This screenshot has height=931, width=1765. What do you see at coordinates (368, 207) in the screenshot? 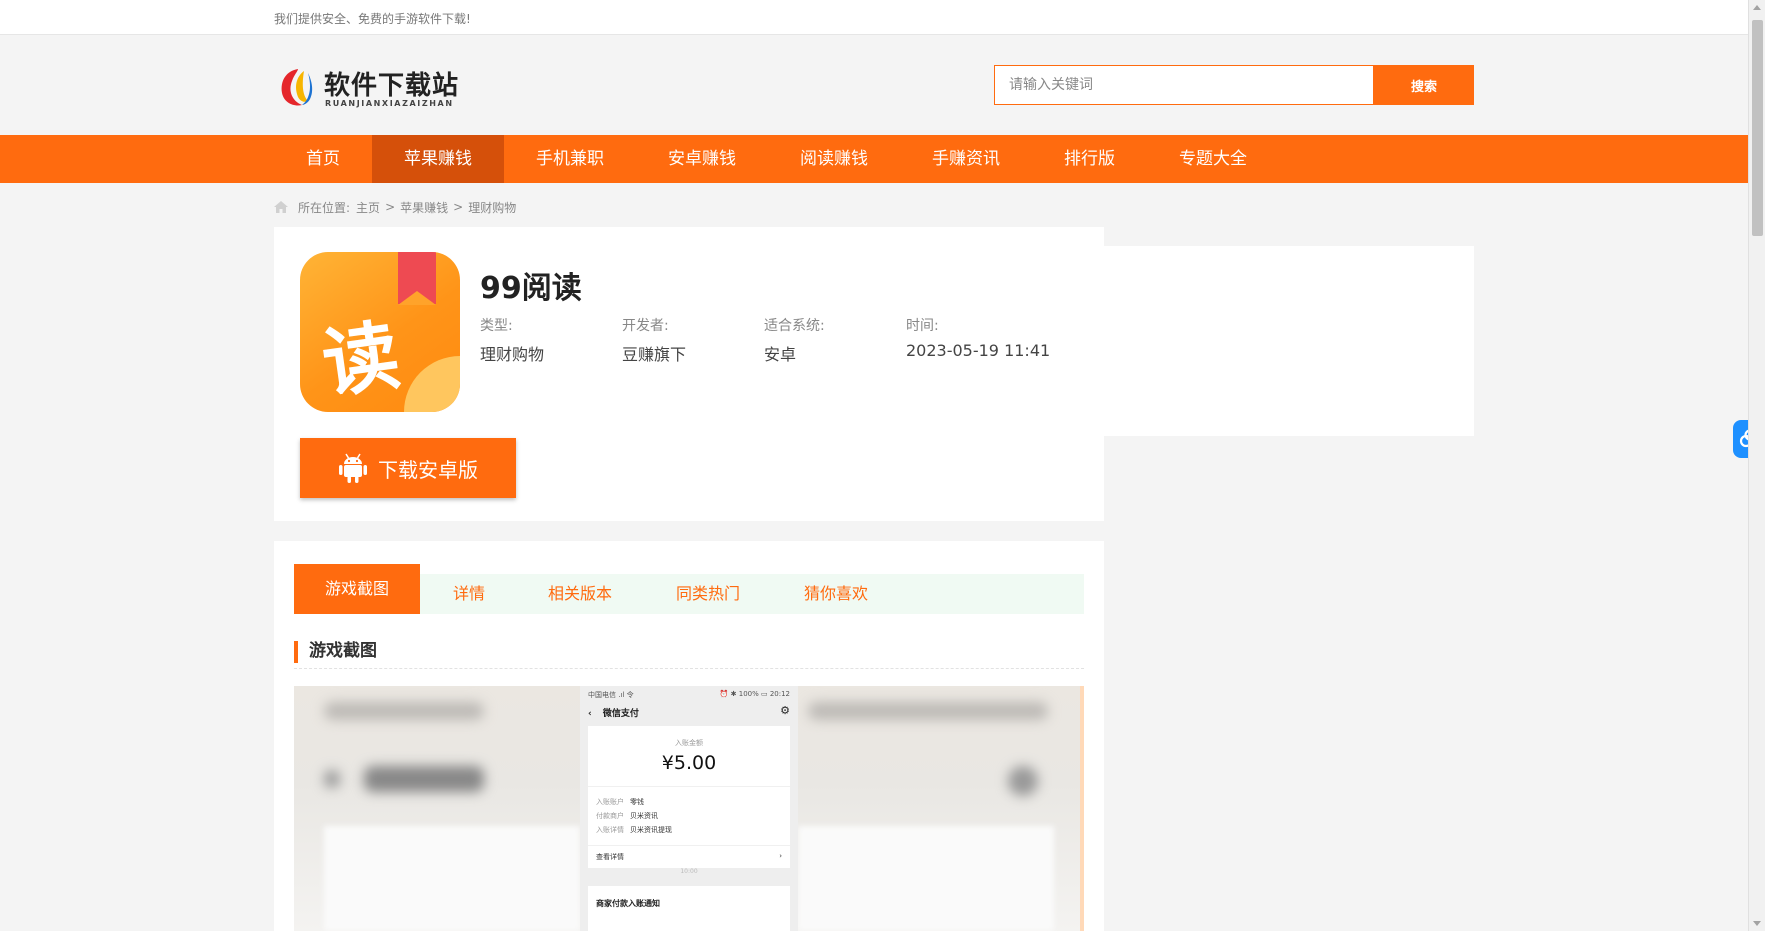
I see `breadcrumb-home: 主页` at bounding box center [368, 207].